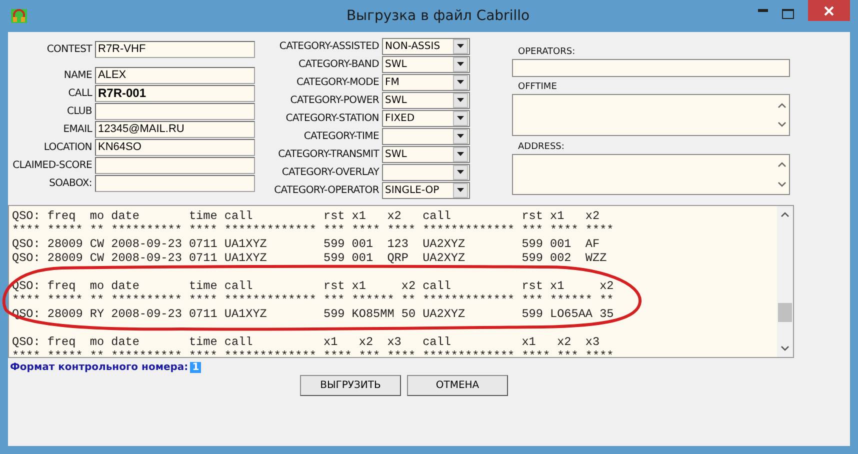 The height and width of the screenshot is (454, 858). Describe the element at coordinates (350, 385) in the screenshot. I see `export-button: ВЫГРУЗИТЬ` at that location.